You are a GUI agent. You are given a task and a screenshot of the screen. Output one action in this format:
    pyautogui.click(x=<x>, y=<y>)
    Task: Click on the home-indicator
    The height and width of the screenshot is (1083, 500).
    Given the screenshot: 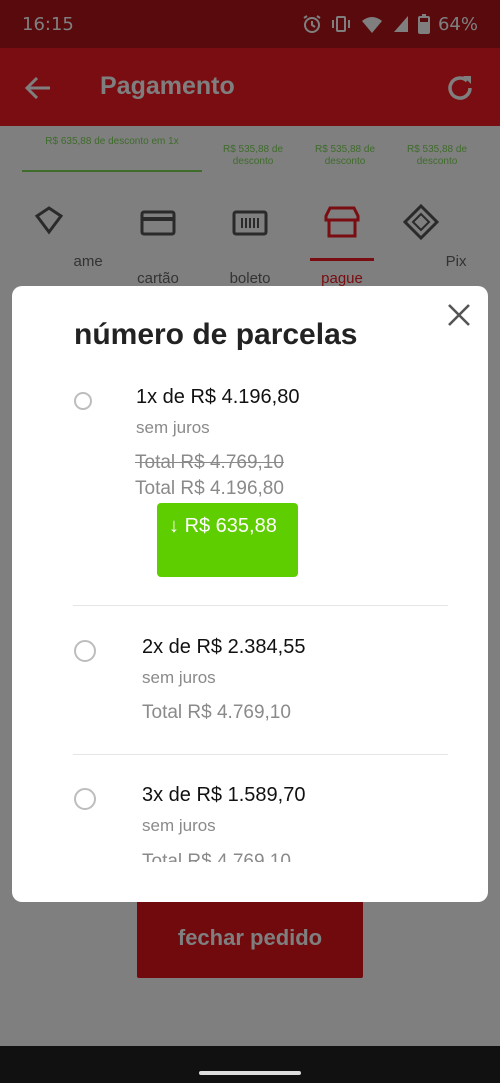 What is the action you would take?
    pyautogui.click(x=250, y=1073)
    